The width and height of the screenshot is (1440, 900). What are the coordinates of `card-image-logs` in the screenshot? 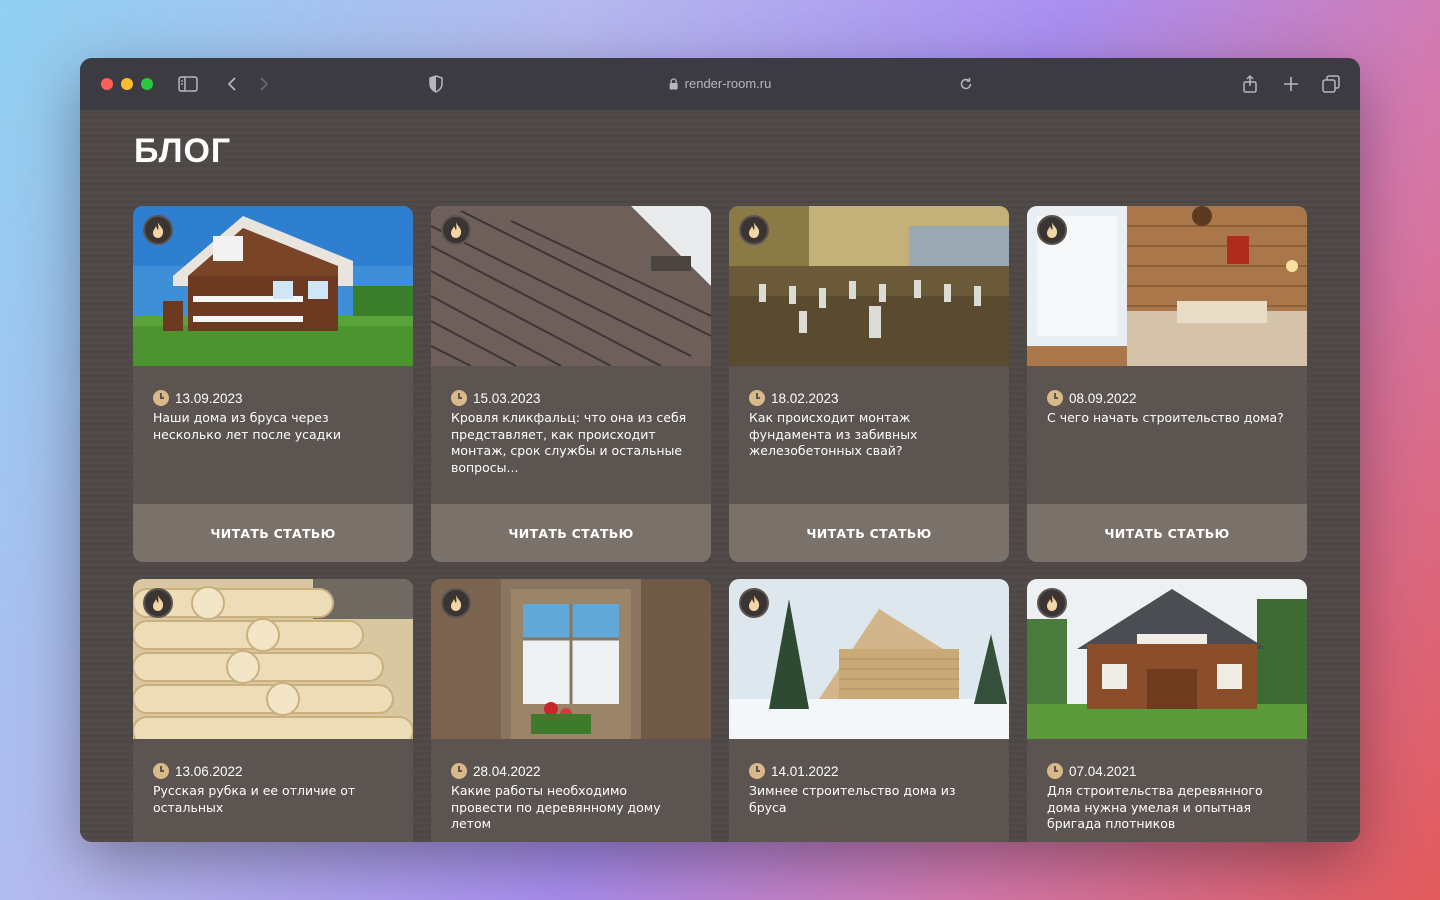 It's located at (273, 659).